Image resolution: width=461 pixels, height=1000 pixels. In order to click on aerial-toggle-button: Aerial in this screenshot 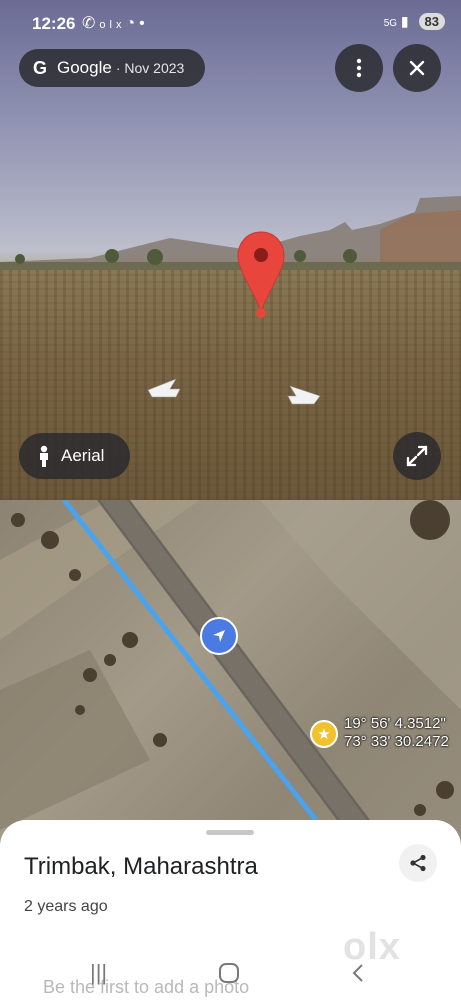, I will do `click(74, 456)`.